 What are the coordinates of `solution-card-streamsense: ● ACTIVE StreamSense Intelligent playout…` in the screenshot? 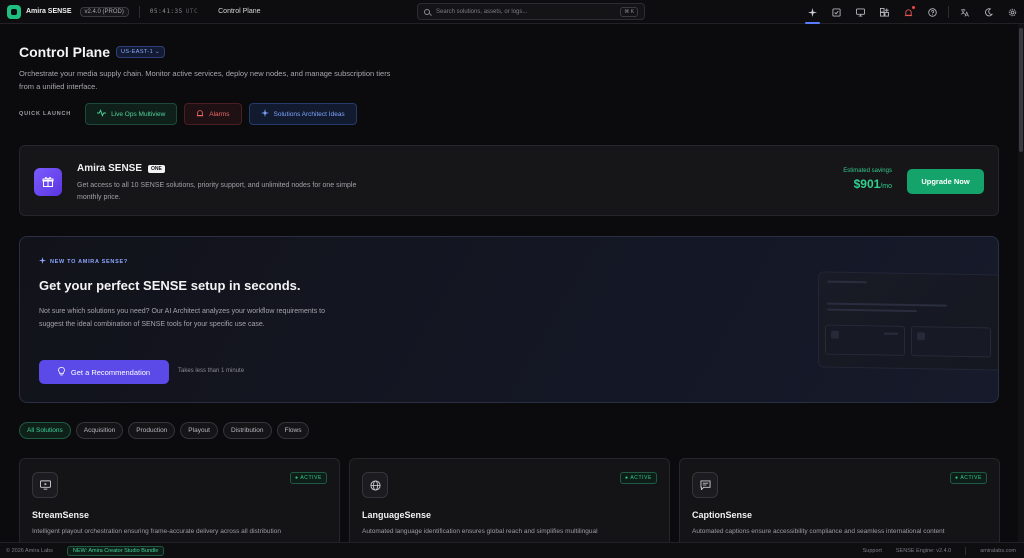 It's located at (179, 500).